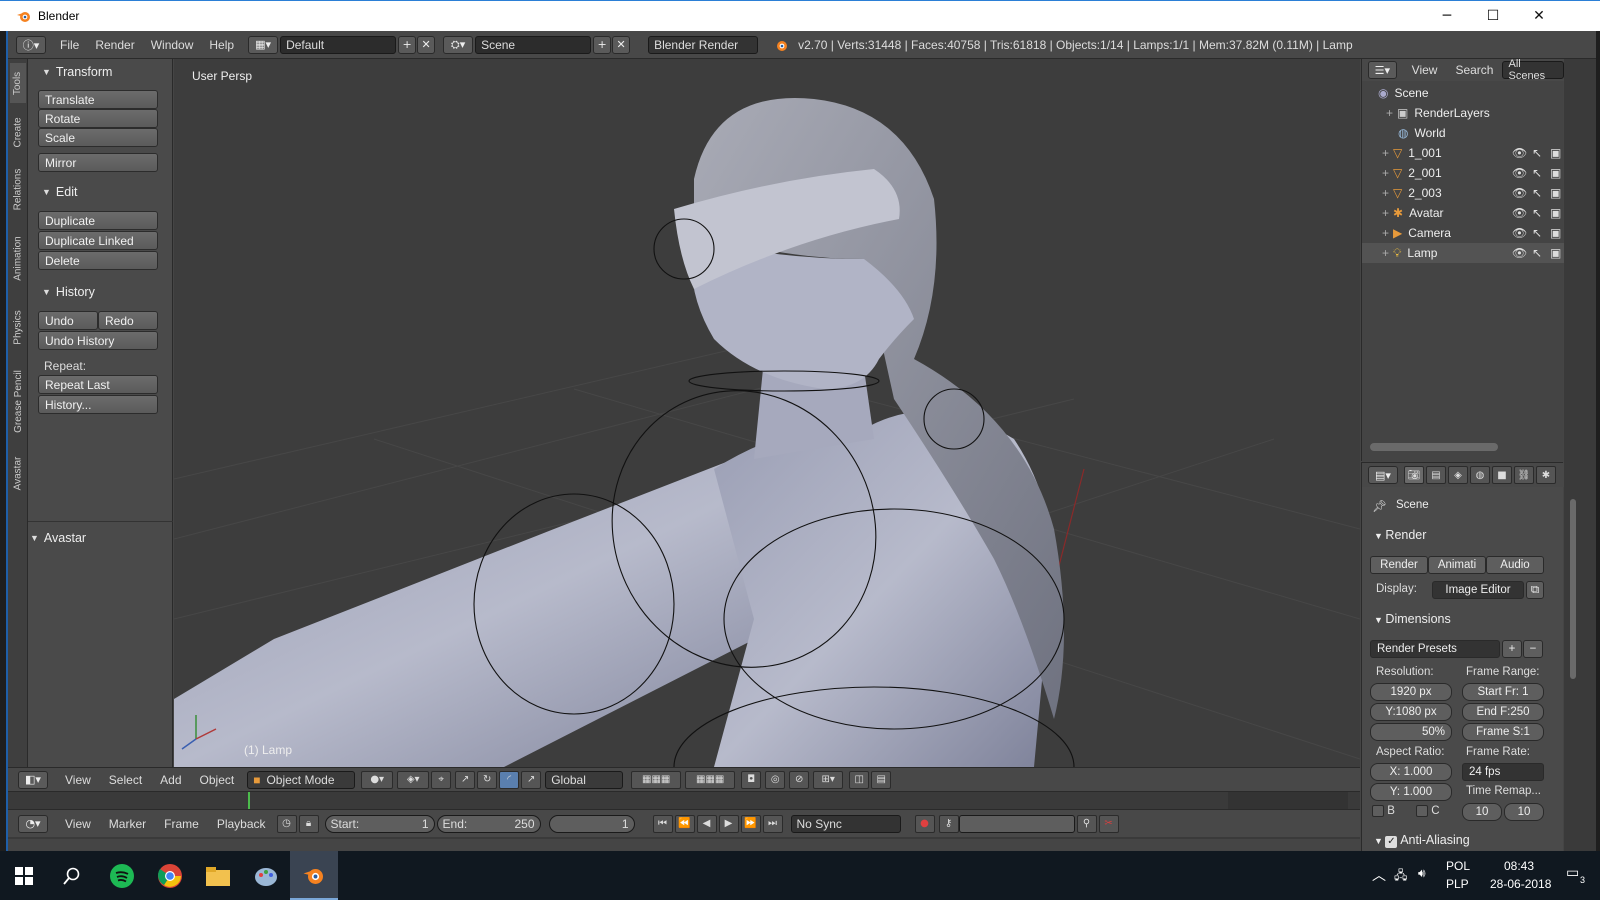 The image size is (1600, 900). I want to click on checkbox-checked-icon: ✓, so click(1391, 842).